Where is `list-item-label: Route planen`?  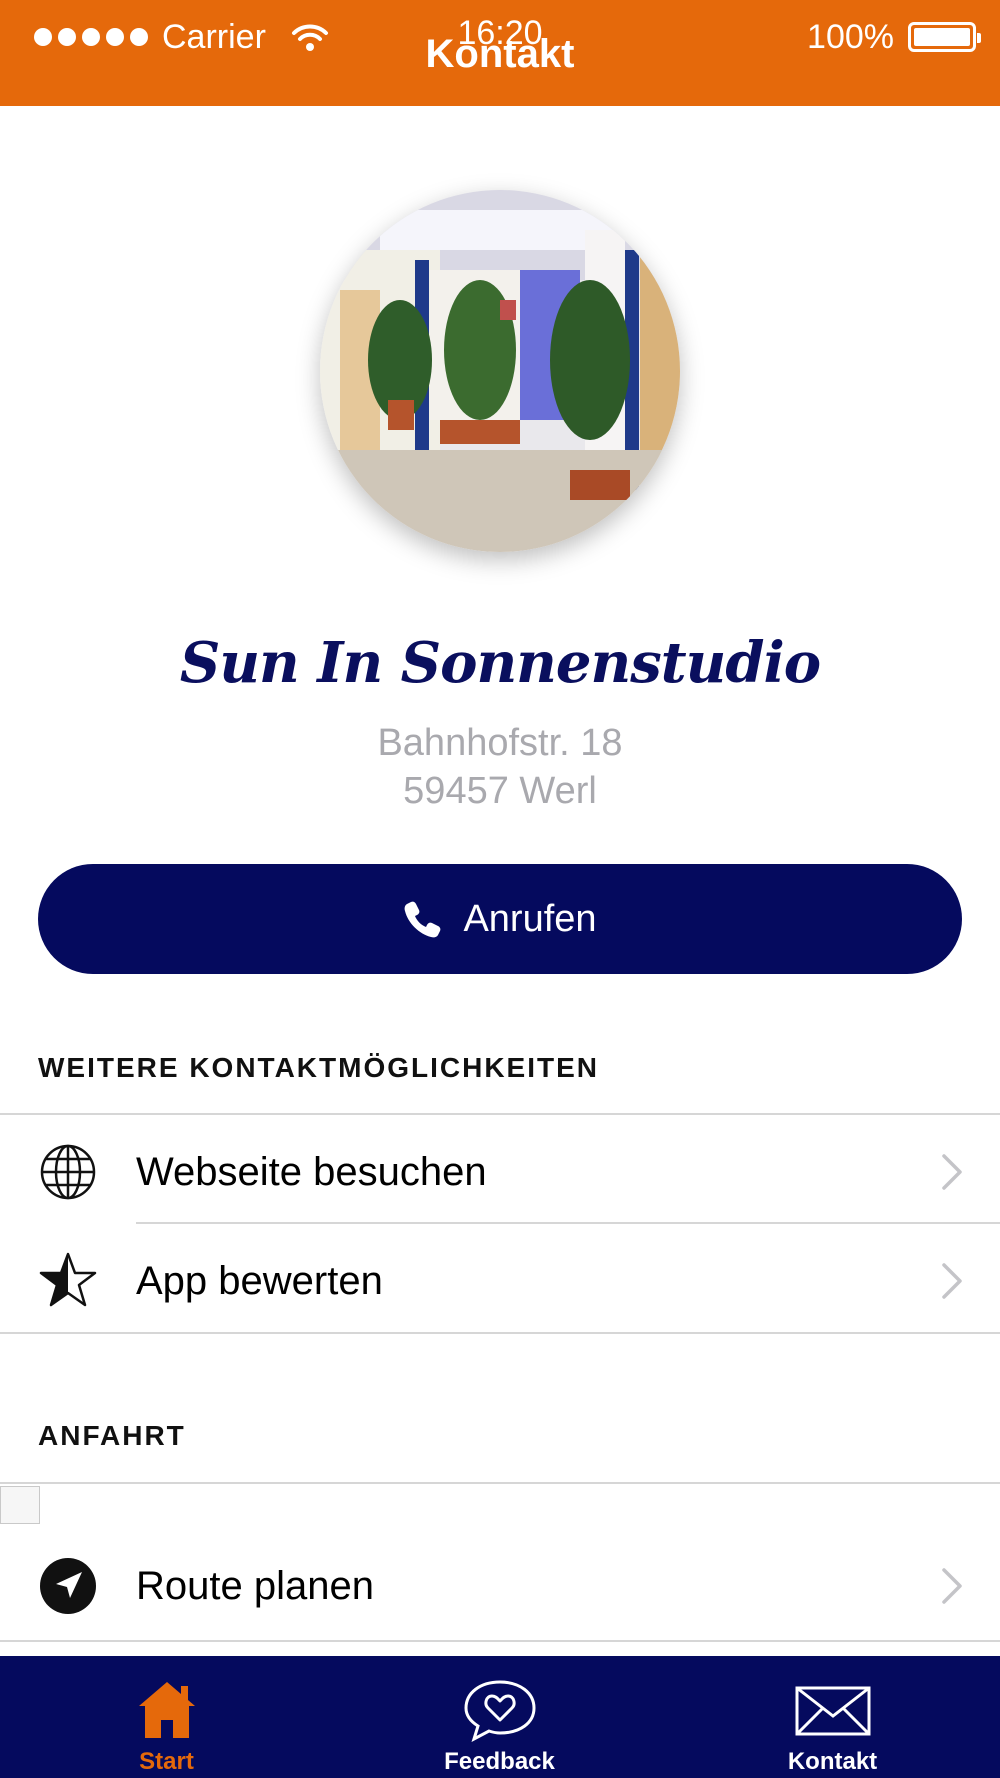
list-item-label: Route planen is located at coordinates (255, 1585).